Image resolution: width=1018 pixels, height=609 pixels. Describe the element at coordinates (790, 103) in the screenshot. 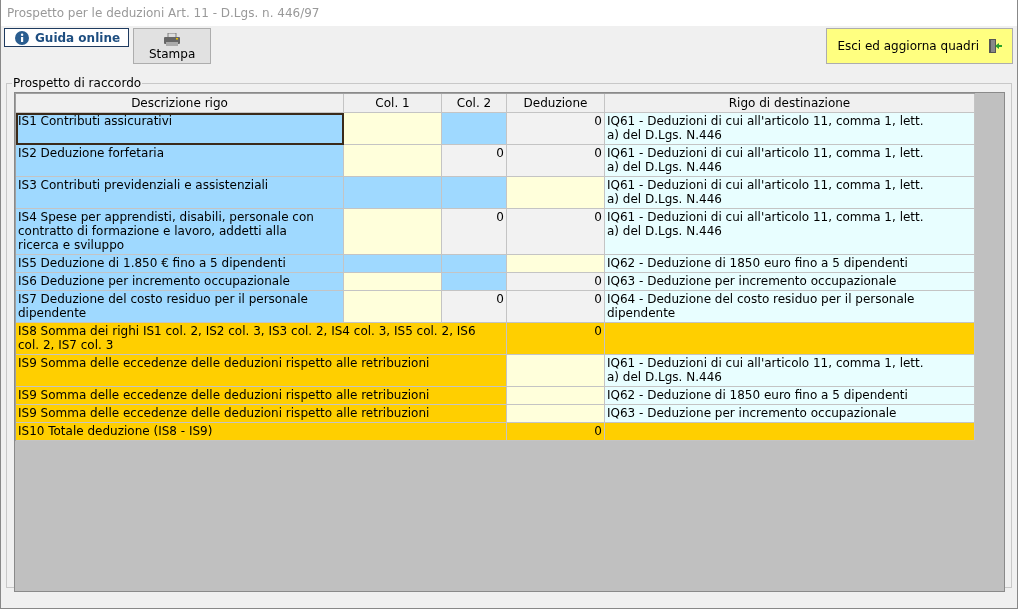

I see `column-header: Rigo di destinazione` at that location.